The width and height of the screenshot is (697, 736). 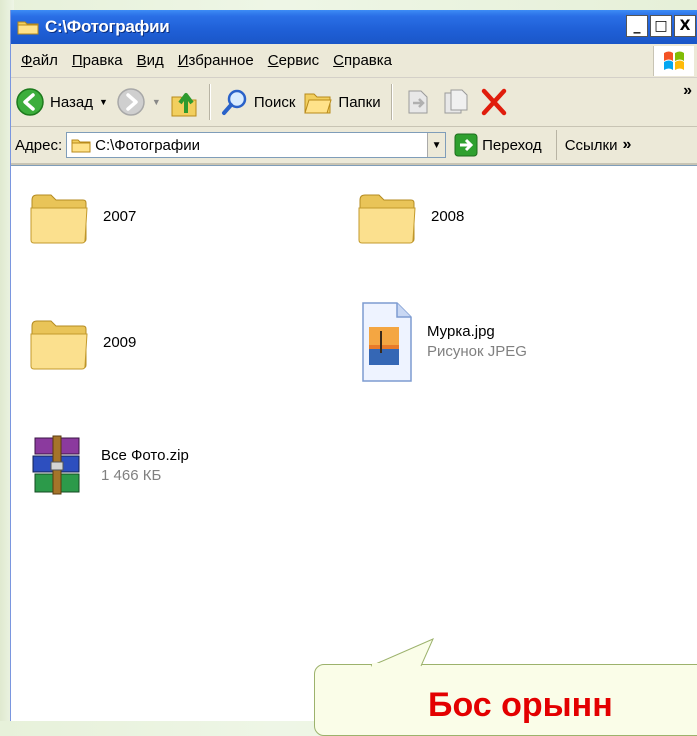 I want to click on item-name: 2008, so click(x=448, y=216).